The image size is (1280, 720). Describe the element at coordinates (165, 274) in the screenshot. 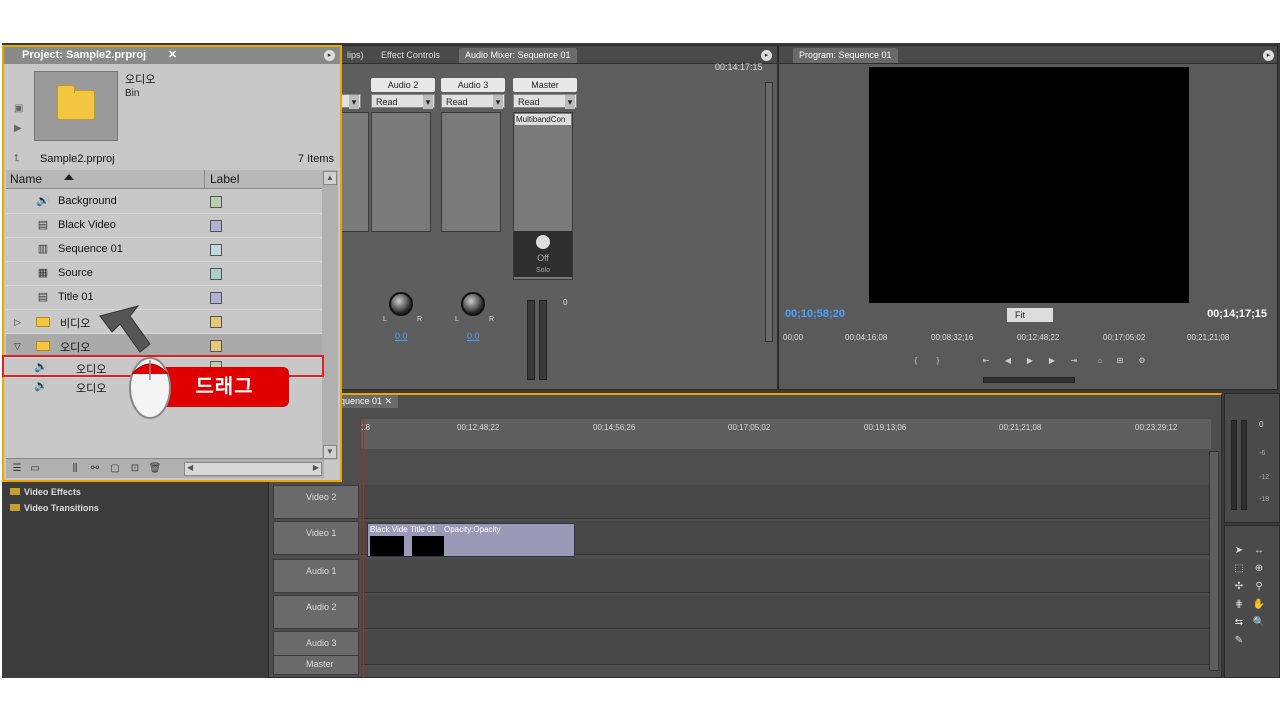

I see `list-item: ▦ Source` at that location.